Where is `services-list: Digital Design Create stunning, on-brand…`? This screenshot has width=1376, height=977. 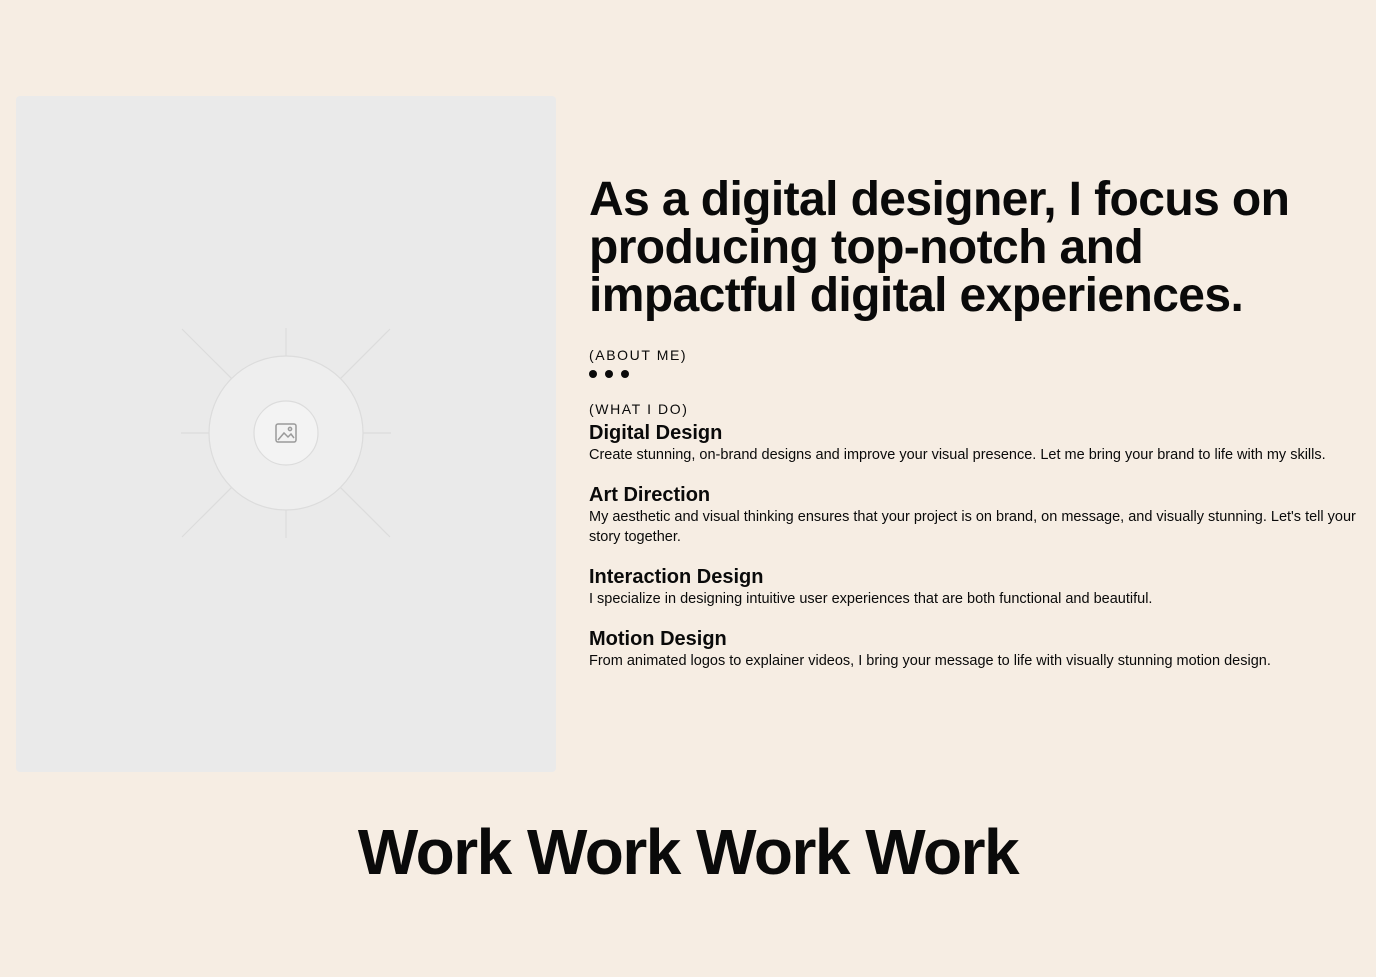
services-list: Digital Design Create stunning, on-brand… is located at coordinates (975, 546).